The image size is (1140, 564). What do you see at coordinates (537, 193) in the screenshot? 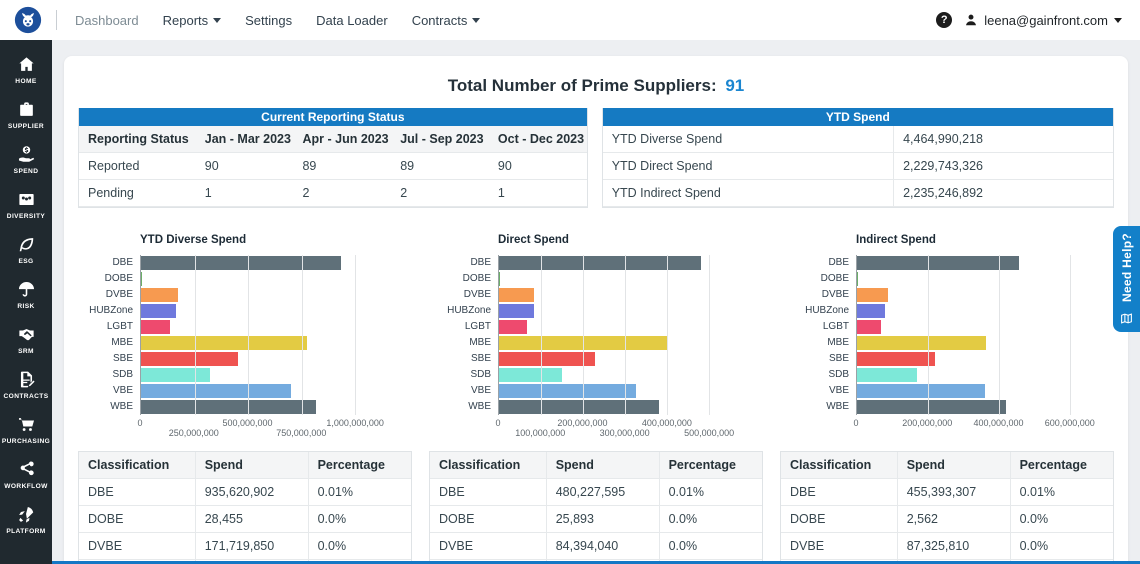
I see `reporting-status-cell: 1` at bounding box center [537, 193].